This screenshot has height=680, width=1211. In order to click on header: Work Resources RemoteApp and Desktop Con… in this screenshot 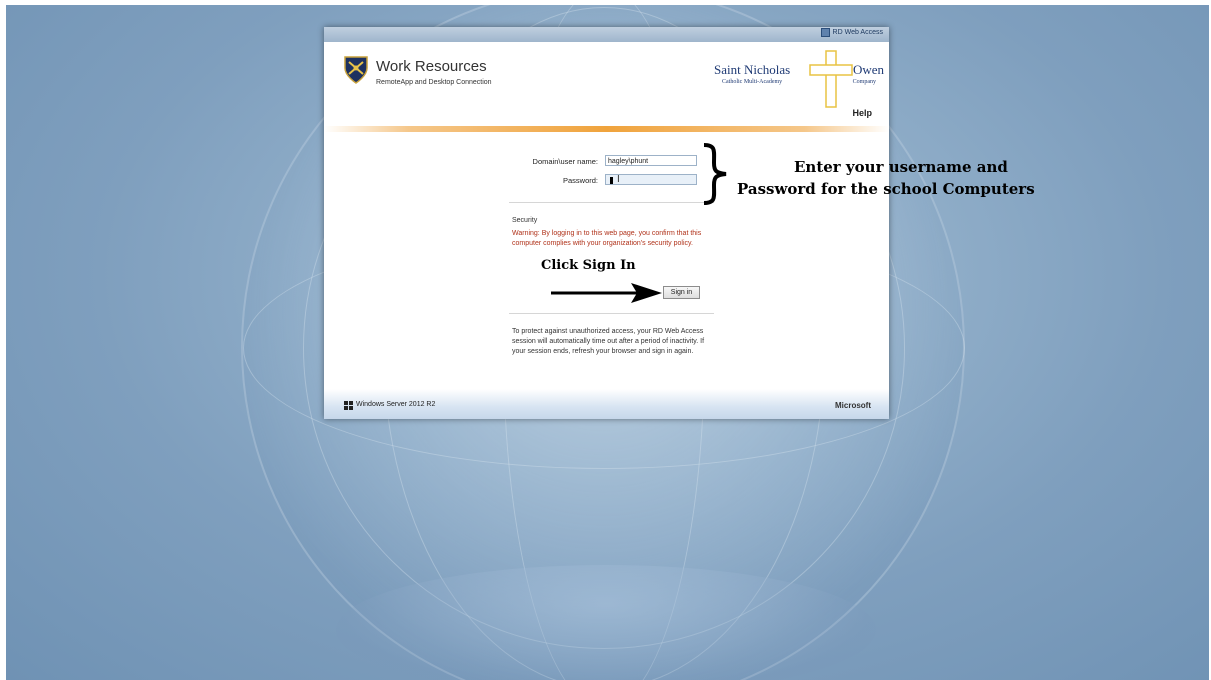, I will do `click(606, 84)`.